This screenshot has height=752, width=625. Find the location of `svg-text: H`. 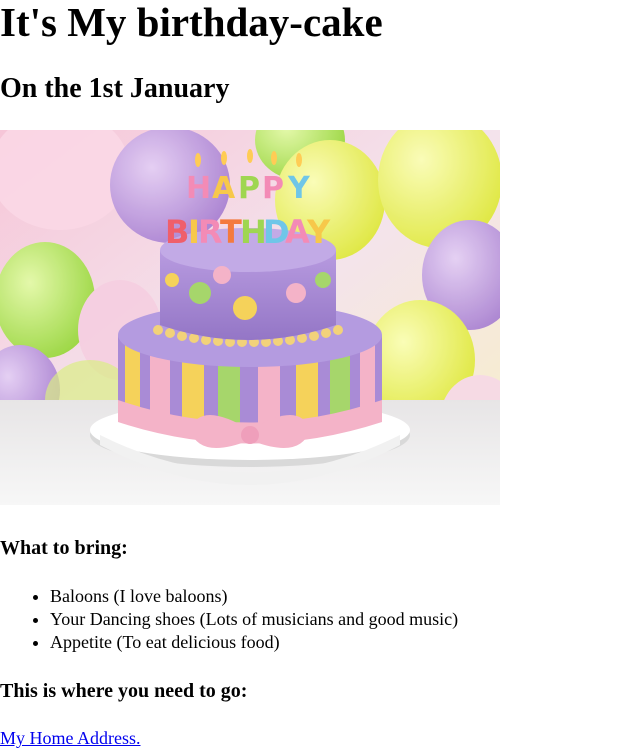

svg-text: H is located at coordinates (198, 188).